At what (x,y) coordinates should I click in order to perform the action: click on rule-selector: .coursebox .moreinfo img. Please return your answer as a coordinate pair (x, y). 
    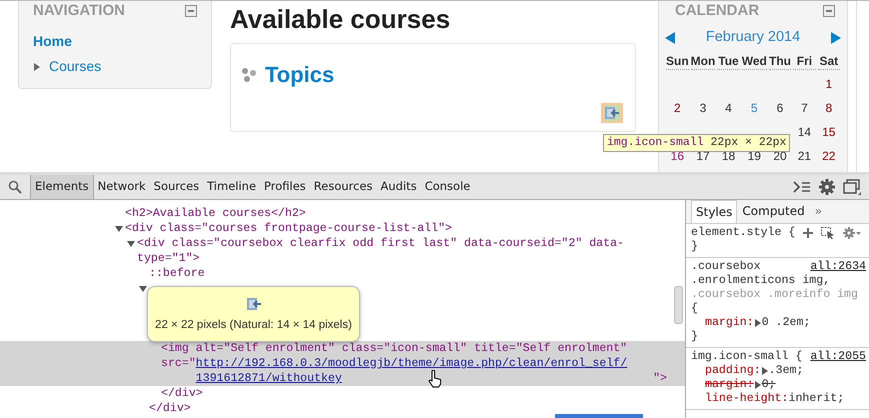
    Looking at the image, I should click on (775, 295).